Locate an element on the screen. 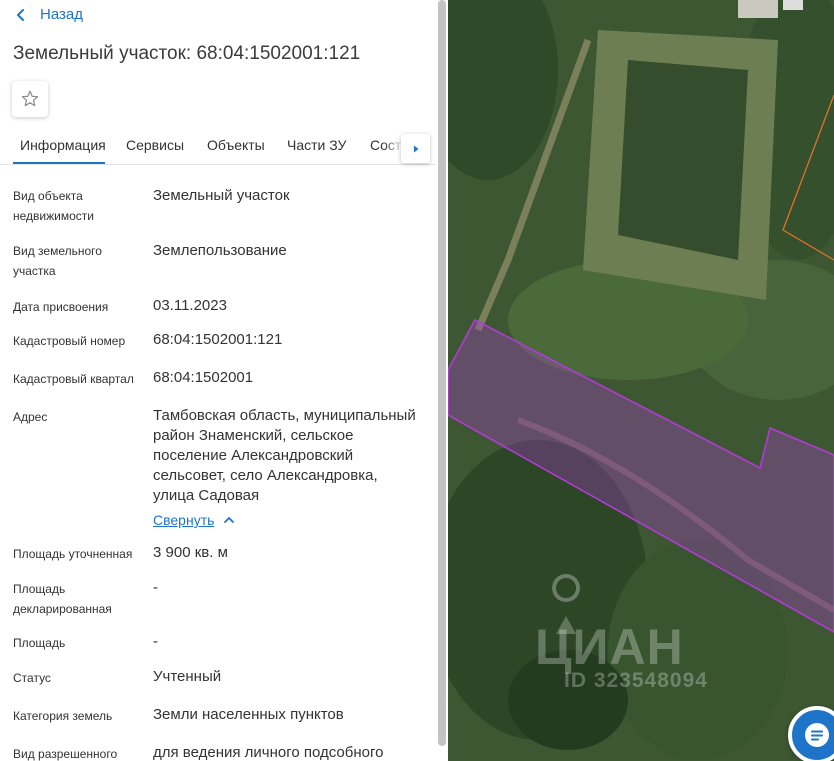  detail-label: Статус is located at coordinates (32, 678).